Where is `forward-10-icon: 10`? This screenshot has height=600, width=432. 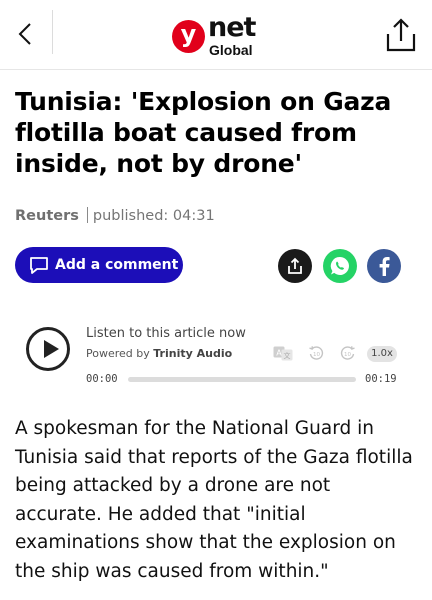
forward-10-icon: 10 is located at coordinates (347, 353).